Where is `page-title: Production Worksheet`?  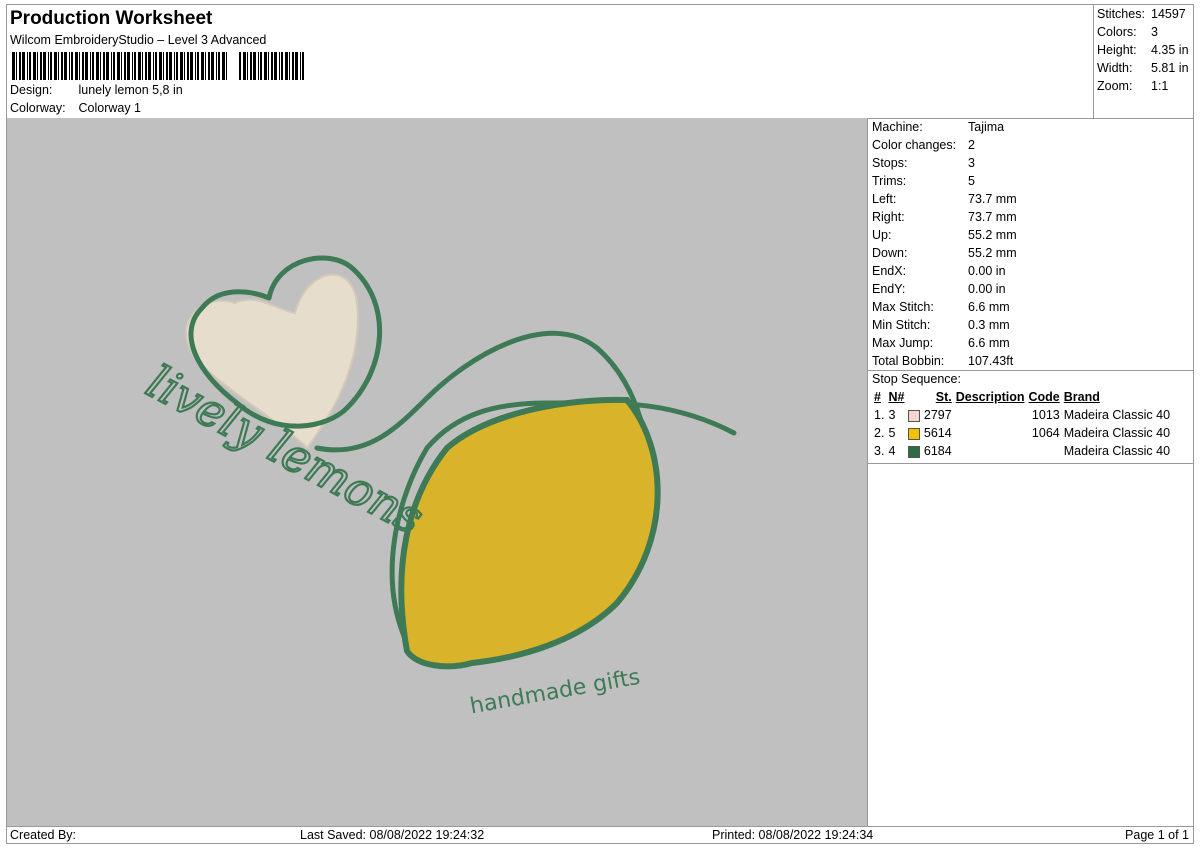 page-title: Production Worksheet is located at coordinates (111, 18).